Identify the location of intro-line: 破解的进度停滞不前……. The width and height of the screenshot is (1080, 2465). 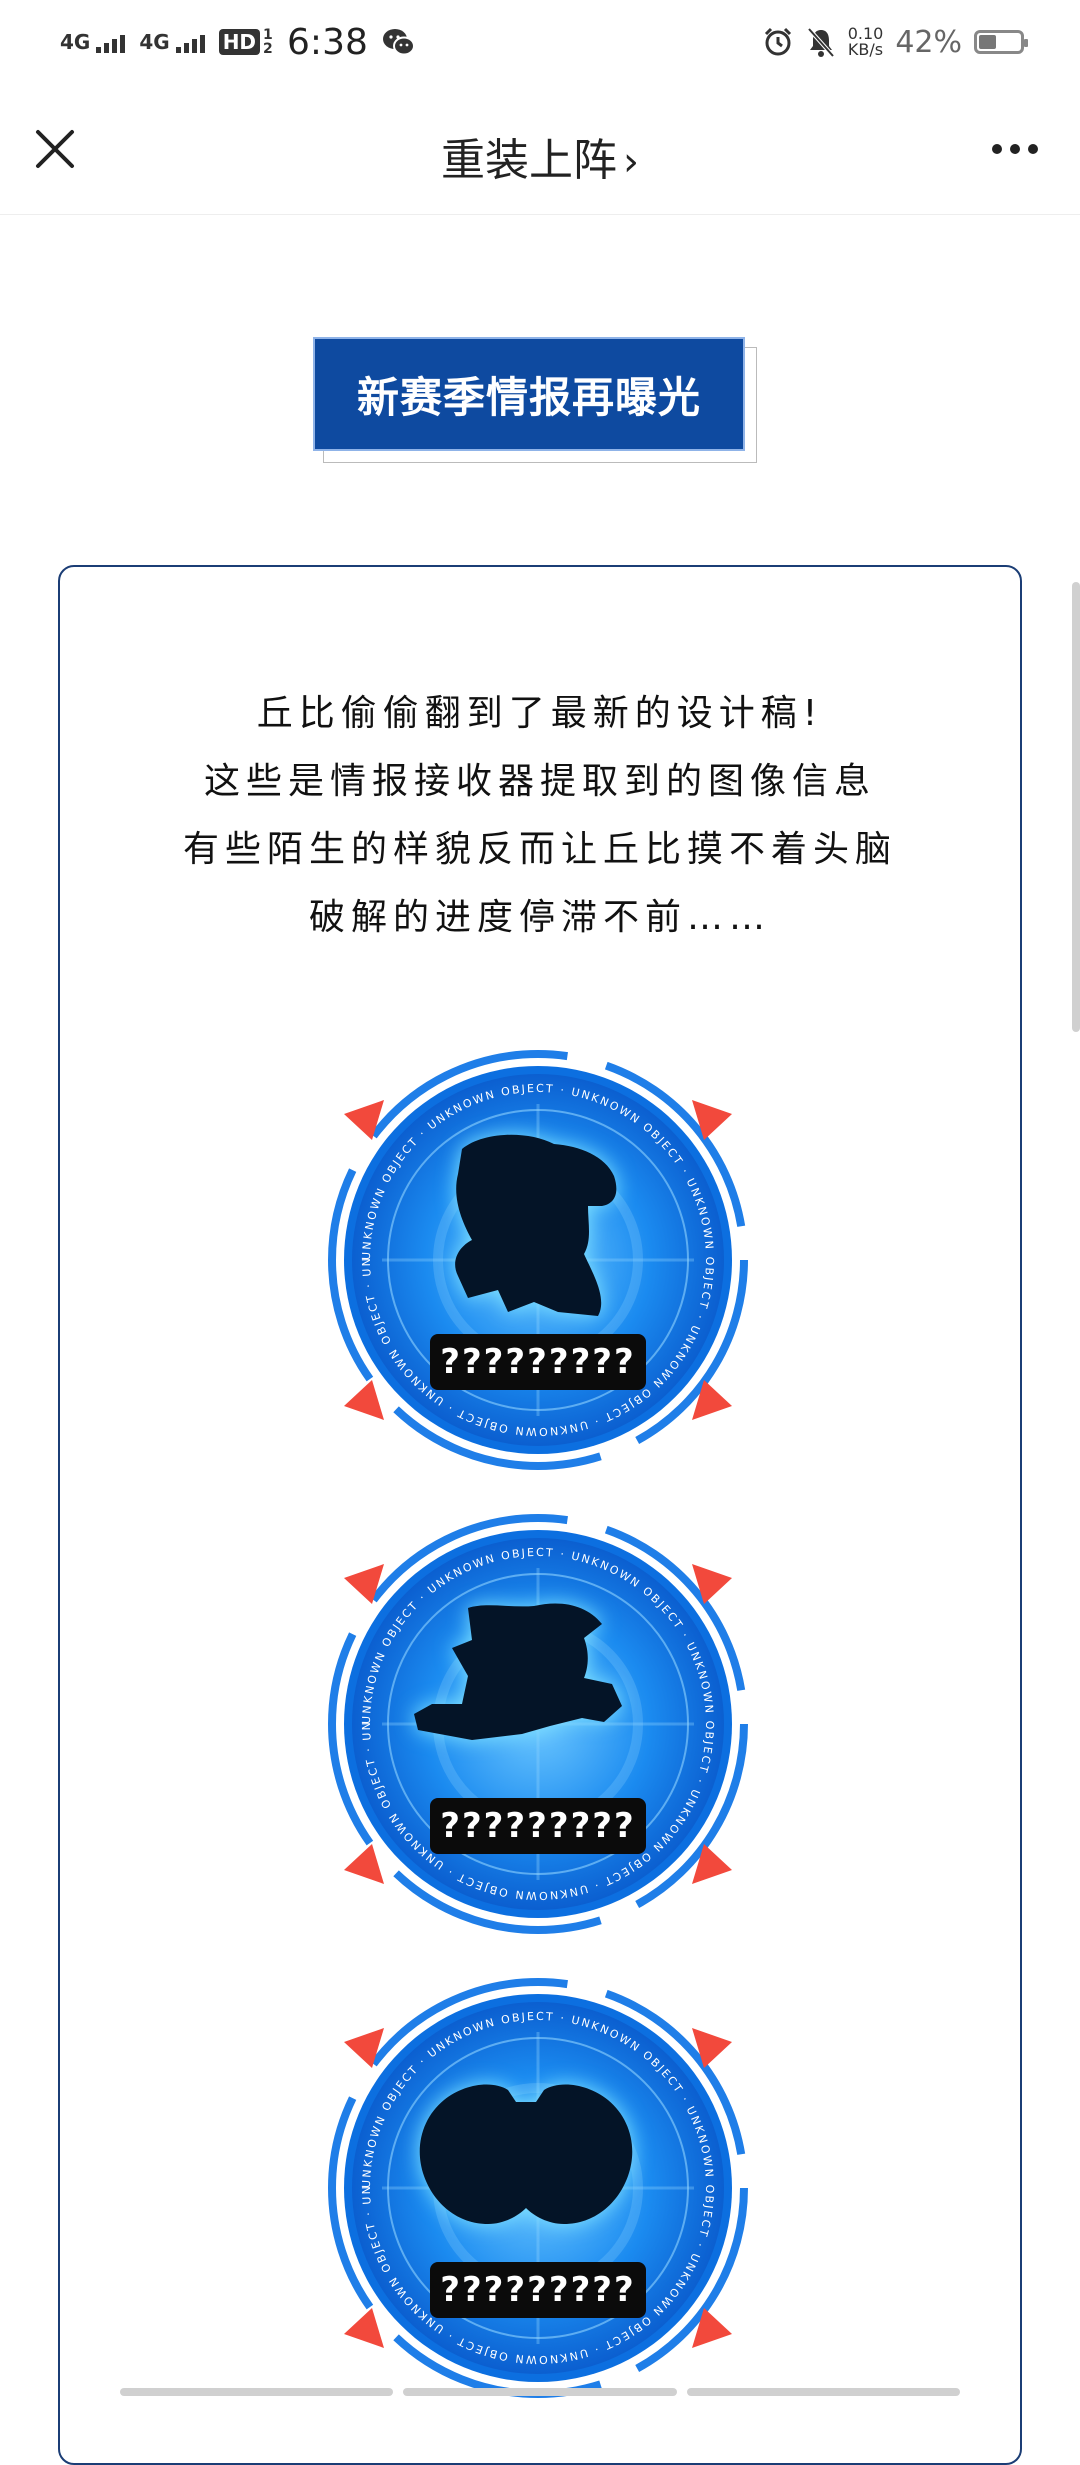
(539, 917).